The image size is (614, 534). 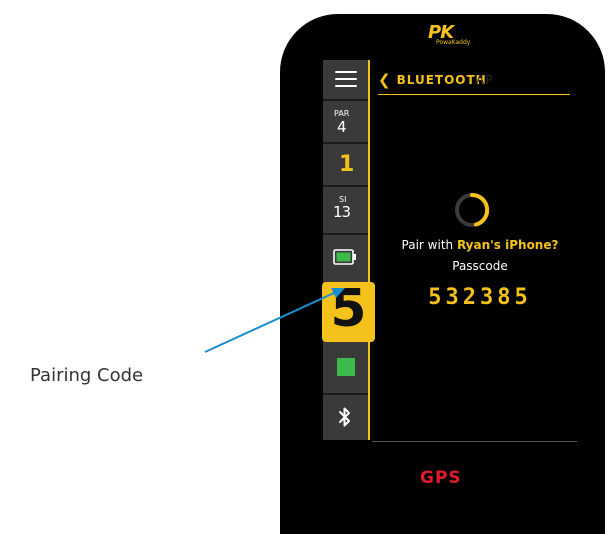 I want to click on powakaddy-logo: PK PowaKaddy, so click(x=458, y=36).